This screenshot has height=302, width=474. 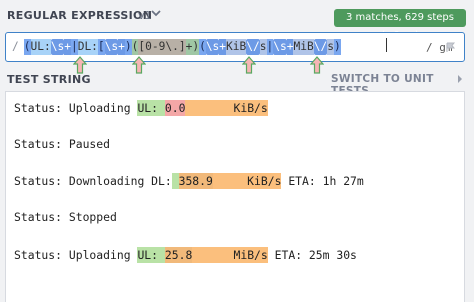 What do you see at coordinates (49, 79) in the screenshot?
I see `test-string-title: TEST STRING` at bounding box center [49, 79].